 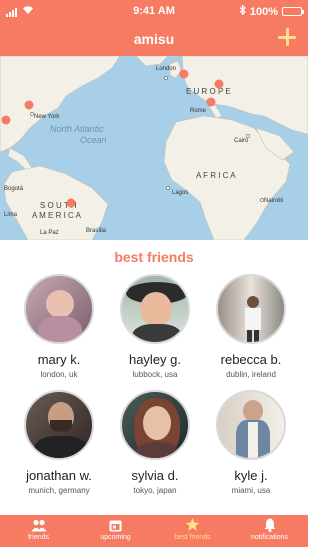 I want to click on friend-name: rebecca b., so click(x=251, y=359).